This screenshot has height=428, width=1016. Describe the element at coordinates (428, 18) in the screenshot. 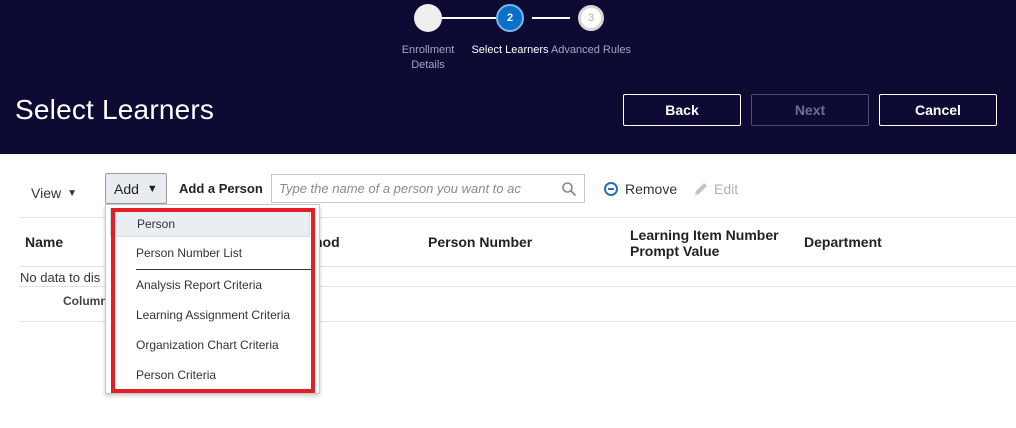

I see `train-stop-enrollment-details` at that location.